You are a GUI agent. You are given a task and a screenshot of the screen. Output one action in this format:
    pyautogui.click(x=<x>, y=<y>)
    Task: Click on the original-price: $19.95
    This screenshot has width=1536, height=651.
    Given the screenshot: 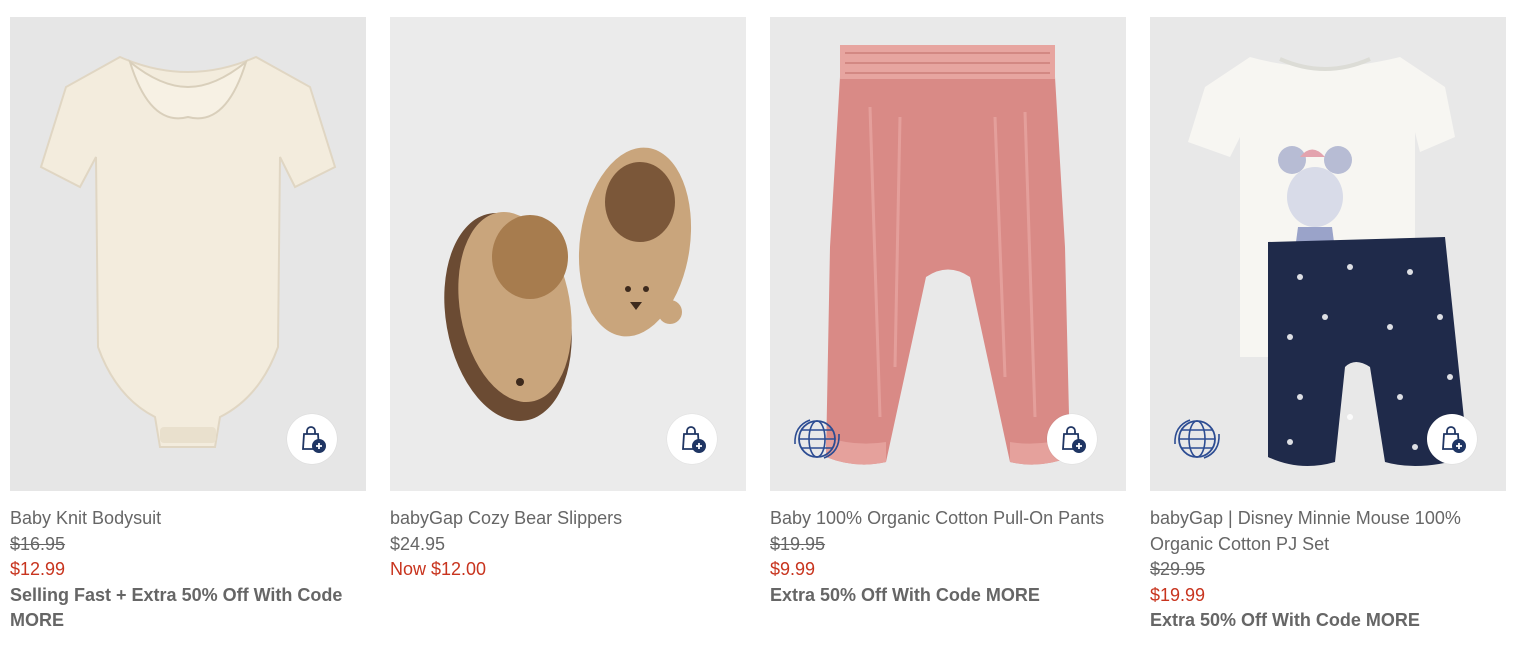 What is the action you would take?
    pyautogui.click(x=798, y=543)
    